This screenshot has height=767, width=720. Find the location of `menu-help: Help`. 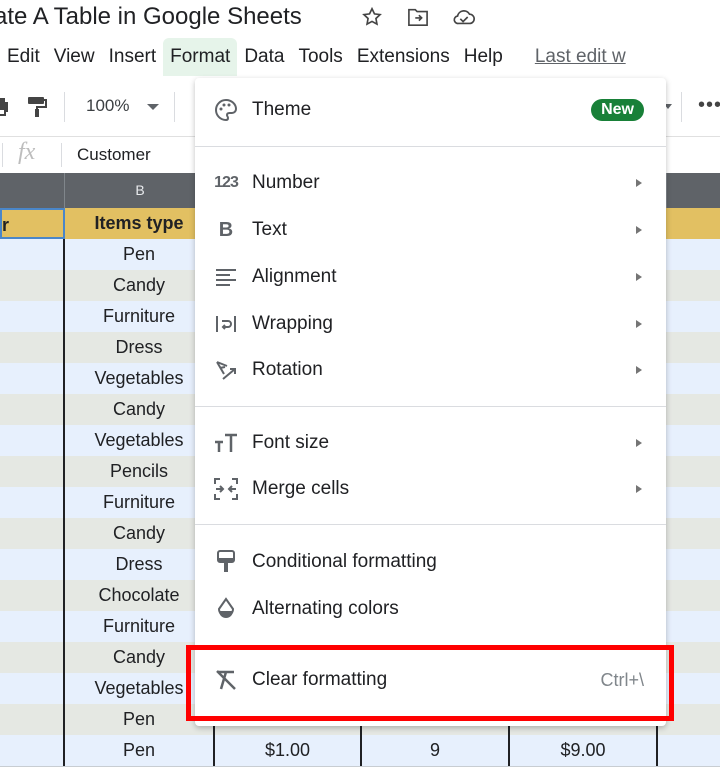

menu-help: Help is located at coordinates (483, 57).